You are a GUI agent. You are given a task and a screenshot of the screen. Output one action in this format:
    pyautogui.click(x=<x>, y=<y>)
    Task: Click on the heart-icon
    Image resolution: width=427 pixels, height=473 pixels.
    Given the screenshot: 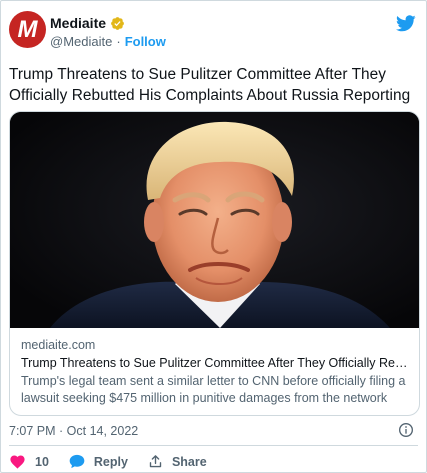 What is the action you would take?
    pyautogui.click(x=17, y=462)
    